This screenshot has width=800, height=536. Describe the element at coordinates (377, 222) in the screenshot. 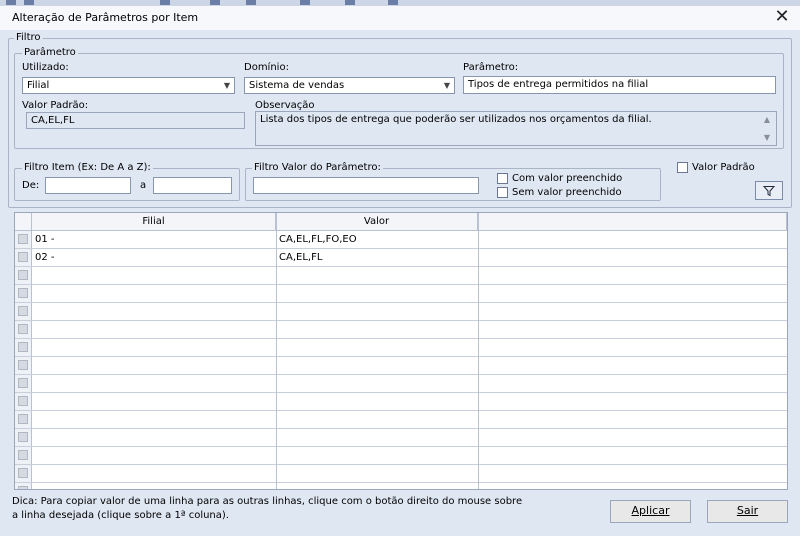

I see `column-header-valor: Valor` at that location.